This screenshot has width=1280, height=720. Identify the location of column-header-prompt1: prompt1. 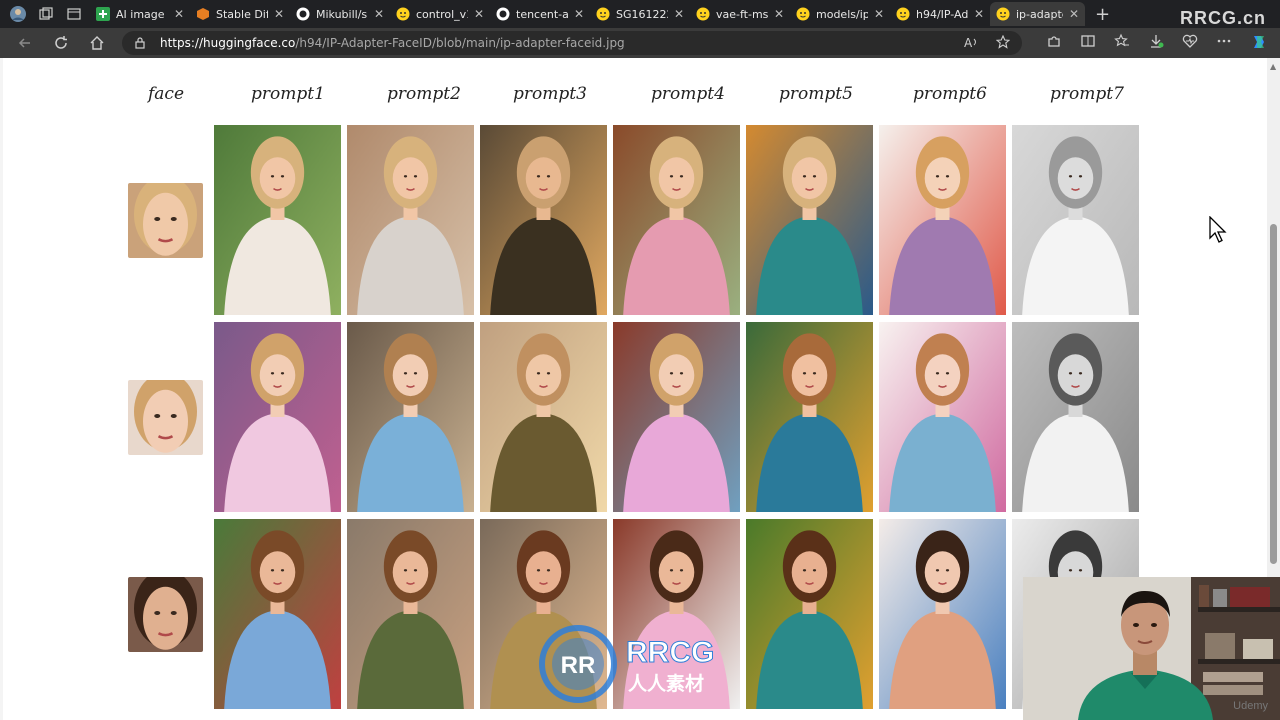
(288, 94).